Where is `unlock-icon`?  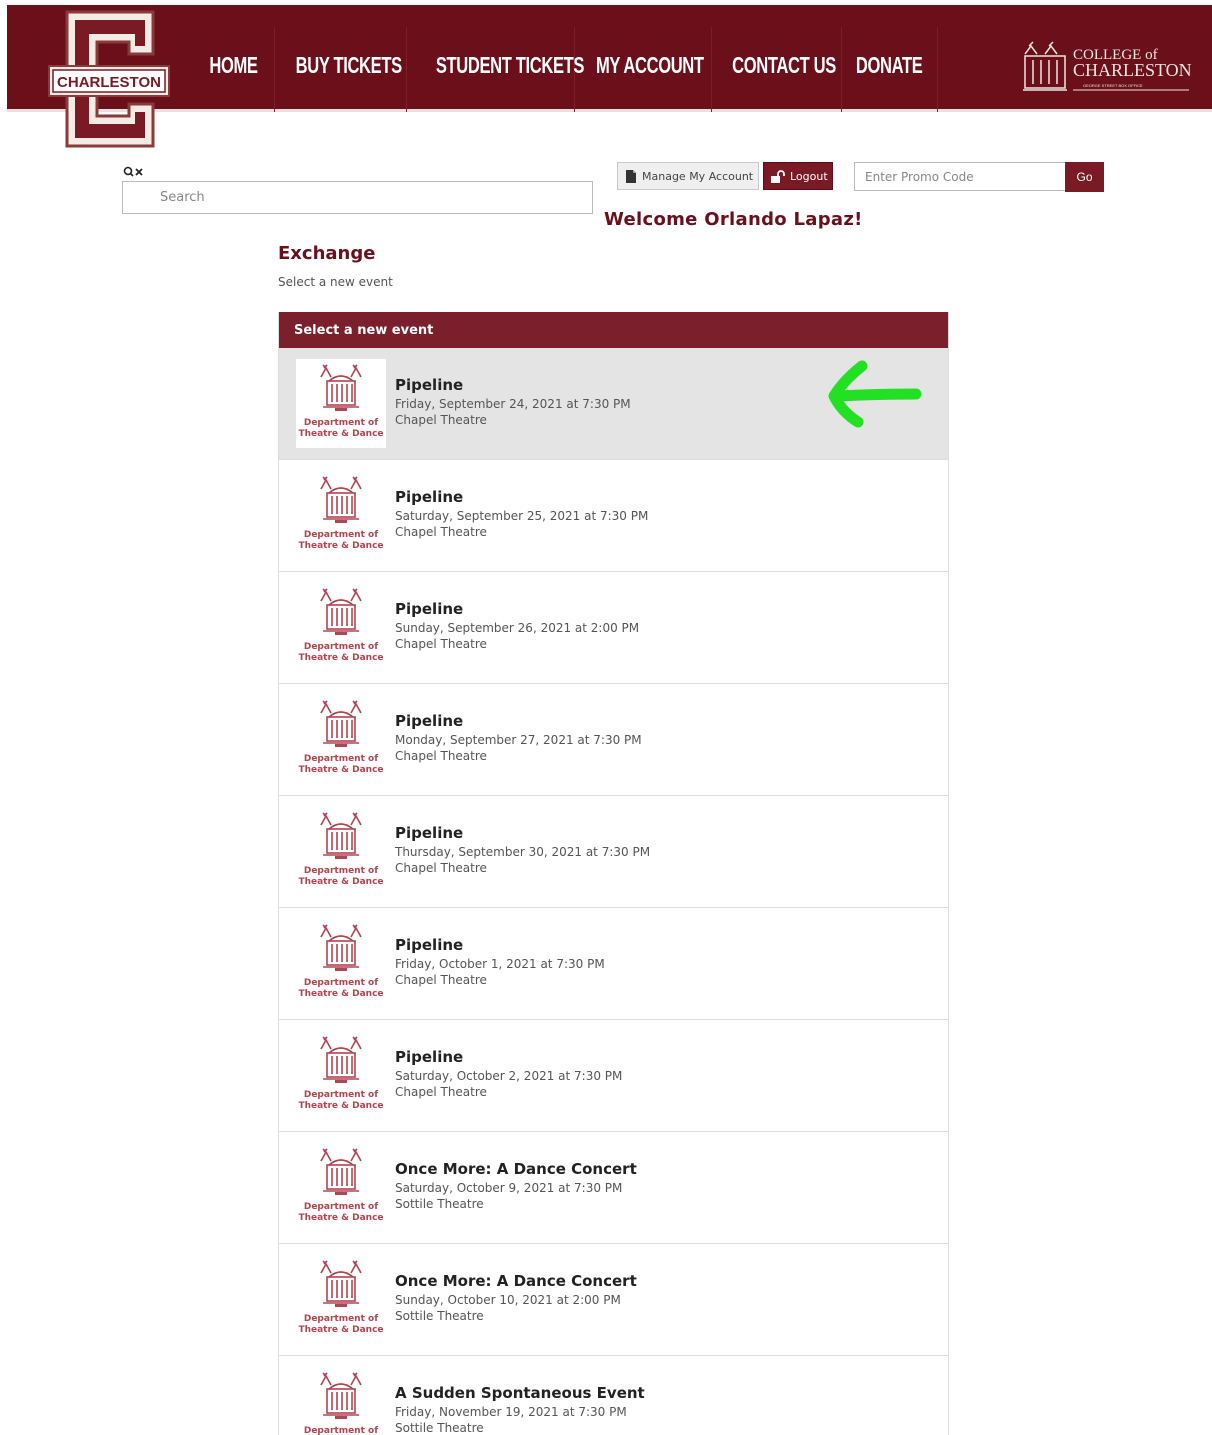
unlock-icon is located at coordinates (778, 176).